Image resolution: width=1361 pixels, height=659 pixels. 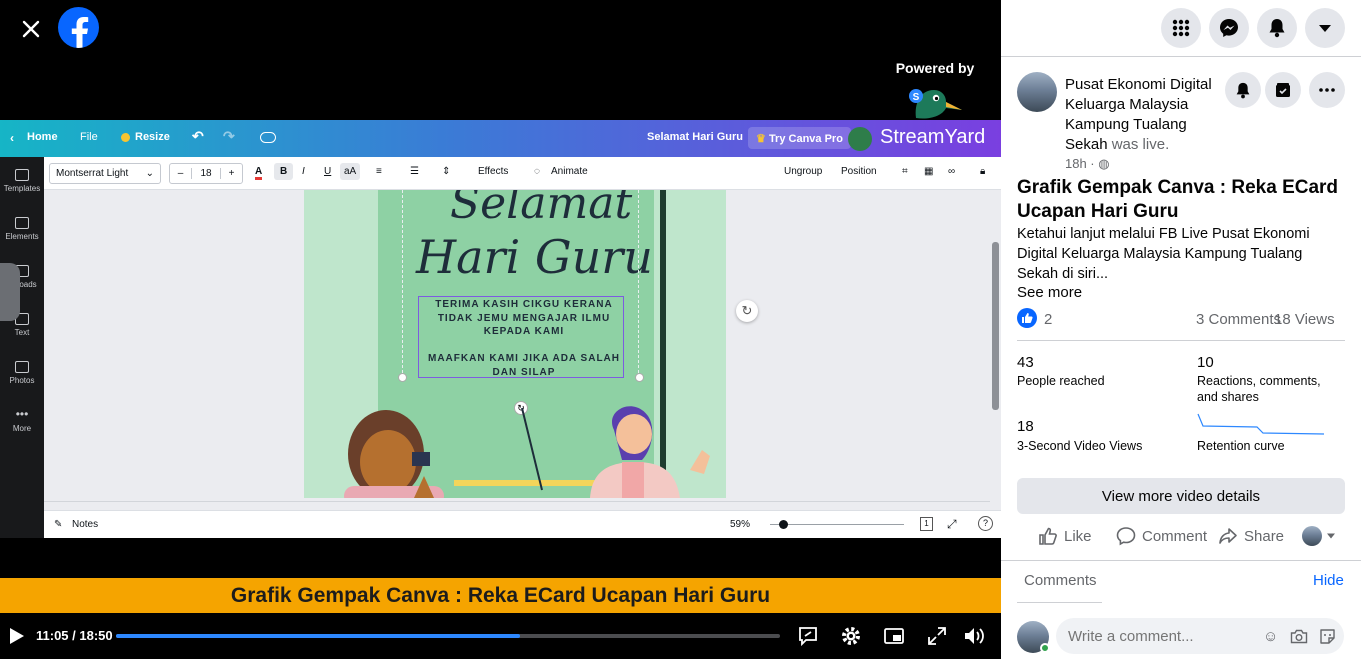 I want to click on selection-box, so click(x=521, y=337).